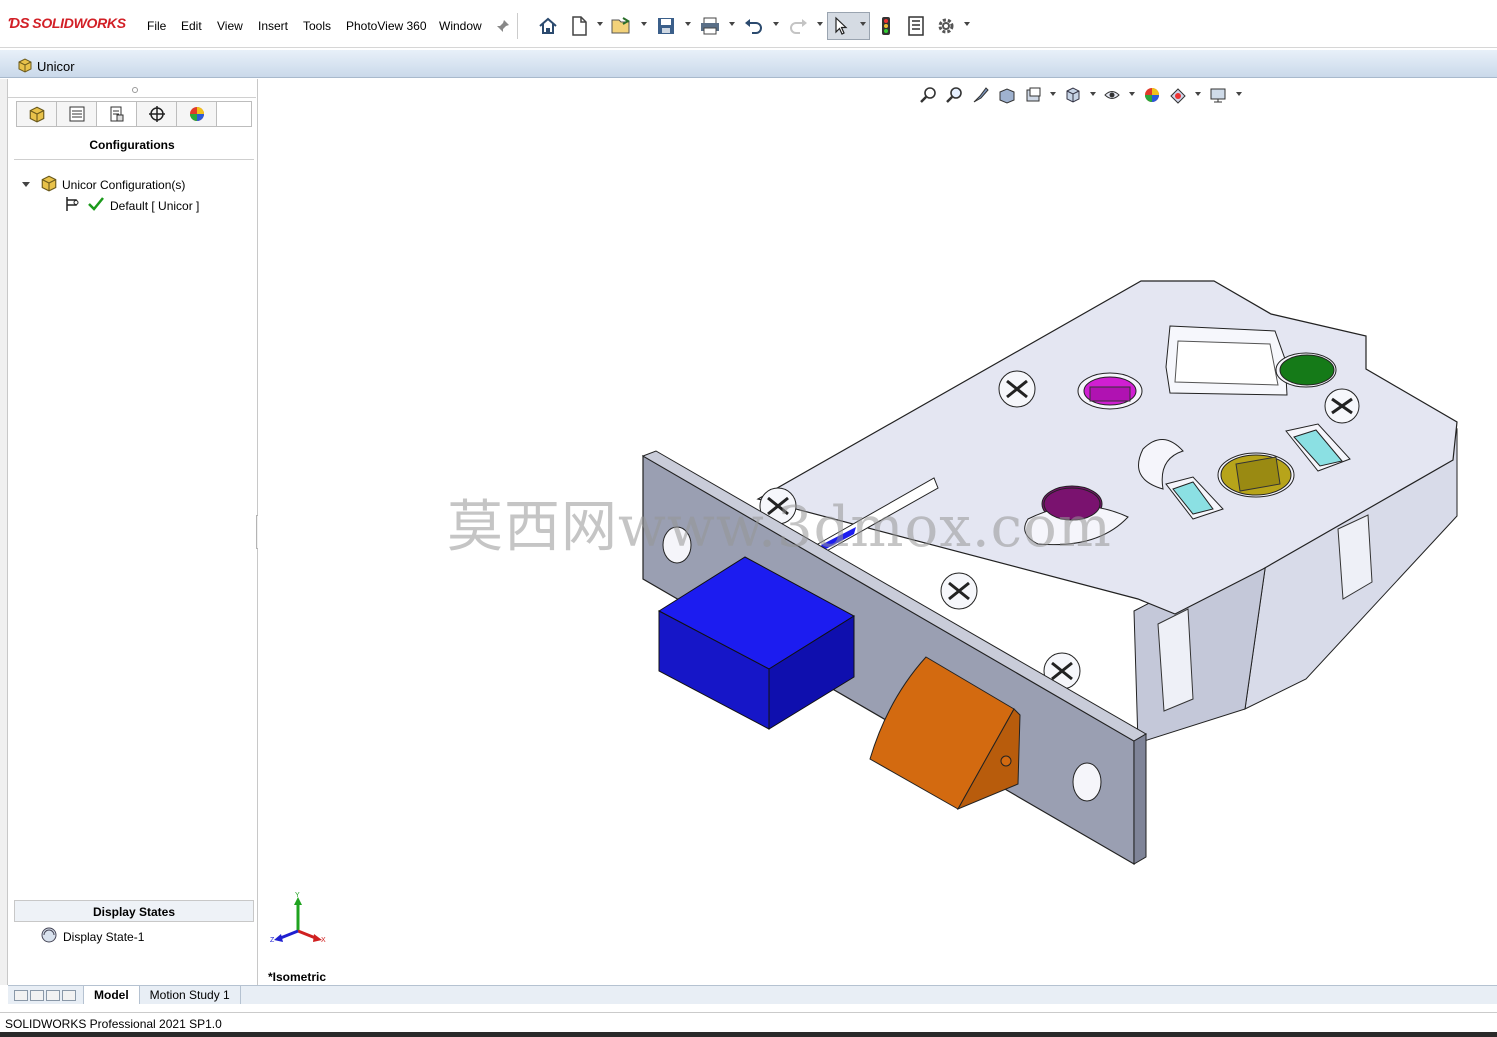  Describe the element at coordinates (776, 24) in the screenshot. I see `undo-dropdown-icon` at that location.